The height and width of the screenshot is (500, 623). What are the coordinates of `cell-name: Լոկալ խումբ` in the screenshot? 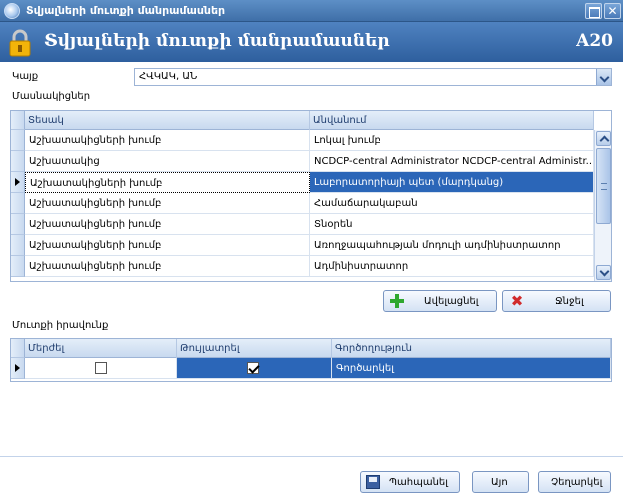 It's located at (452, 140).